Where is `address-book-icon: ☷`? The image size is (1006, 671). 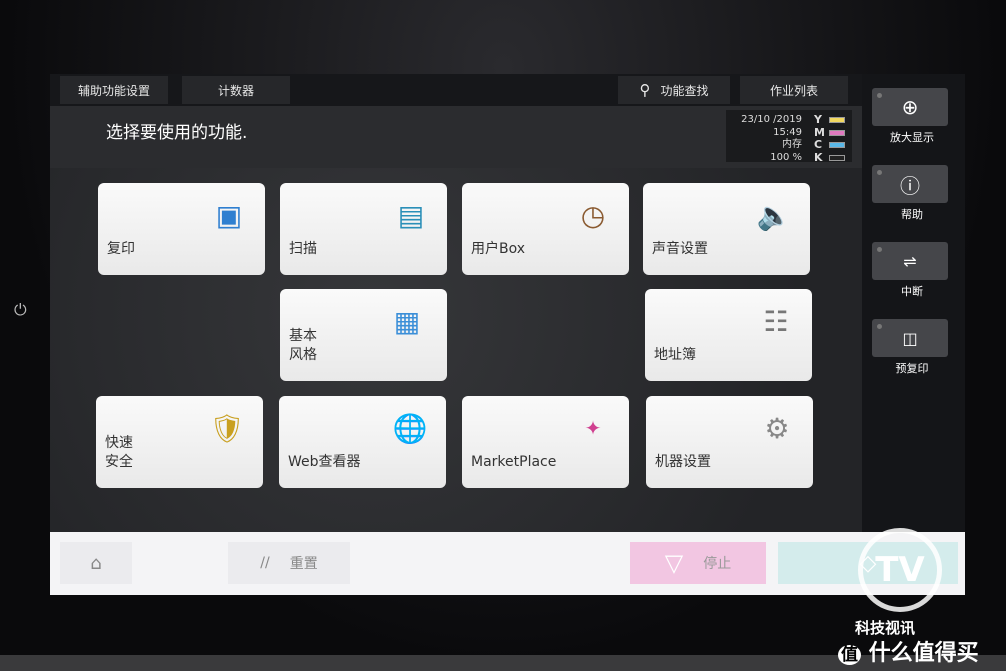 address-book-icon: ☷ is located at coordinates (776, 321).